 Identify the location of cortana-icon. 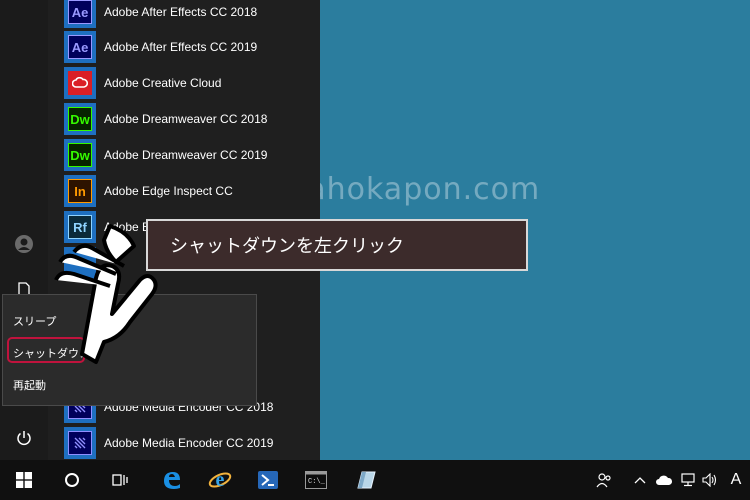
(72, 480).